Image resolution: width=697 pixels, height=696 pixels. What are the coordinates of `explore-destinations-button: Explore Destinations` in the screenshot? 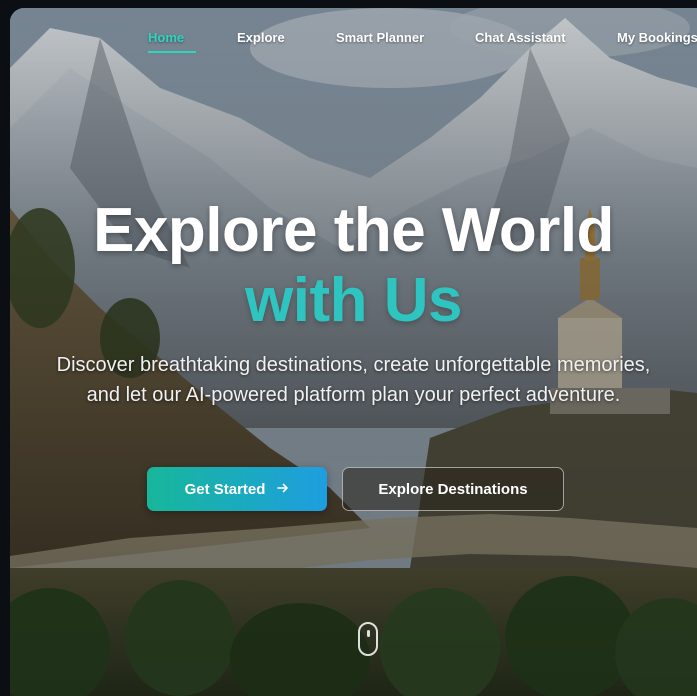 It's located at (453, 489).